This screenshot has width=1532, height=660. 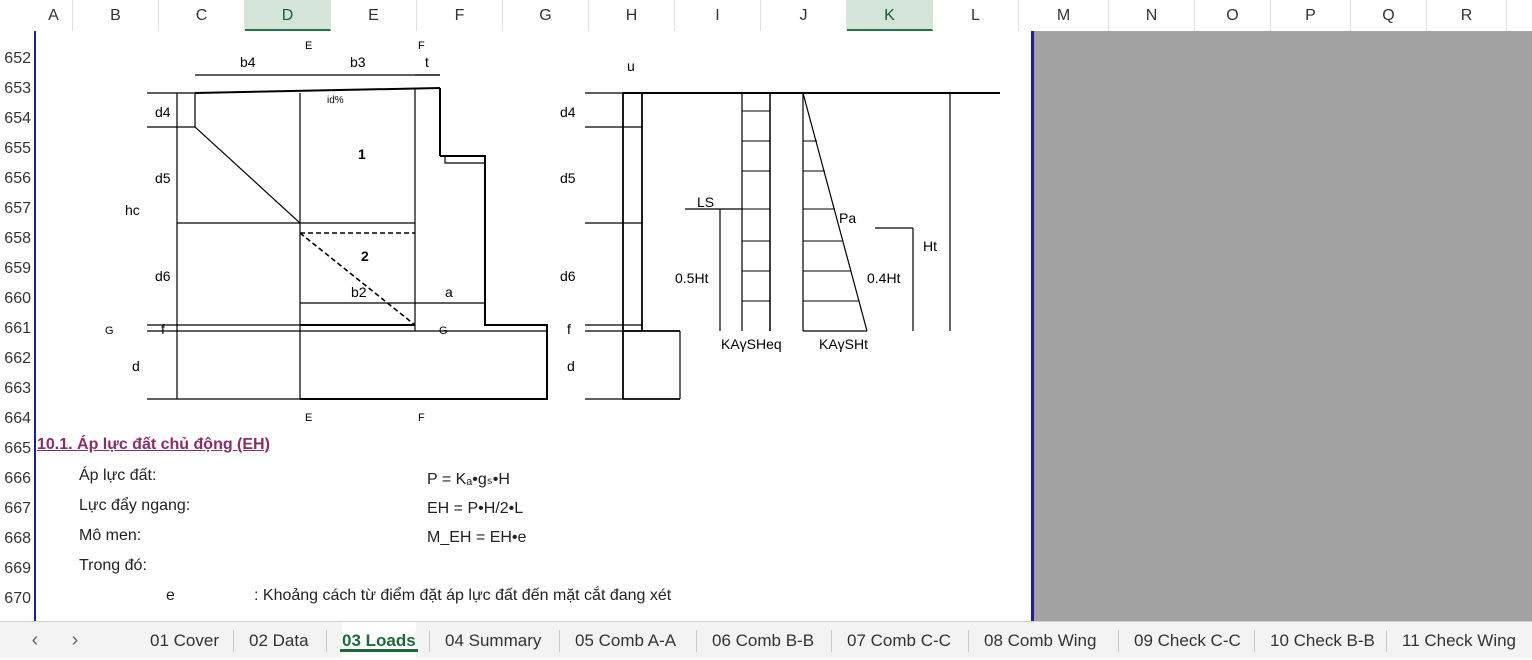 What do you see at coordinates (17, 389) in the screenshot?
I see `row-header: 663` at bounding box center [17, 389].